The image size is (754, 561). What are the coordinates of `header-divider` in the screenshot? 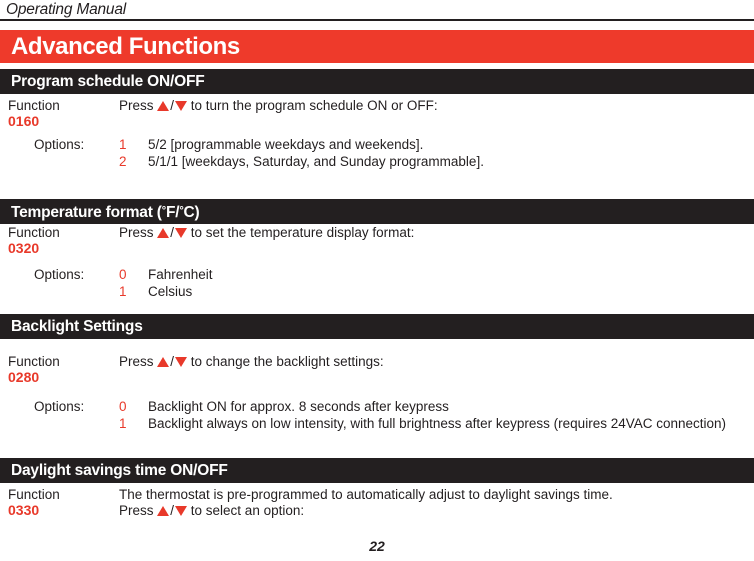 It's located at (377, 20).